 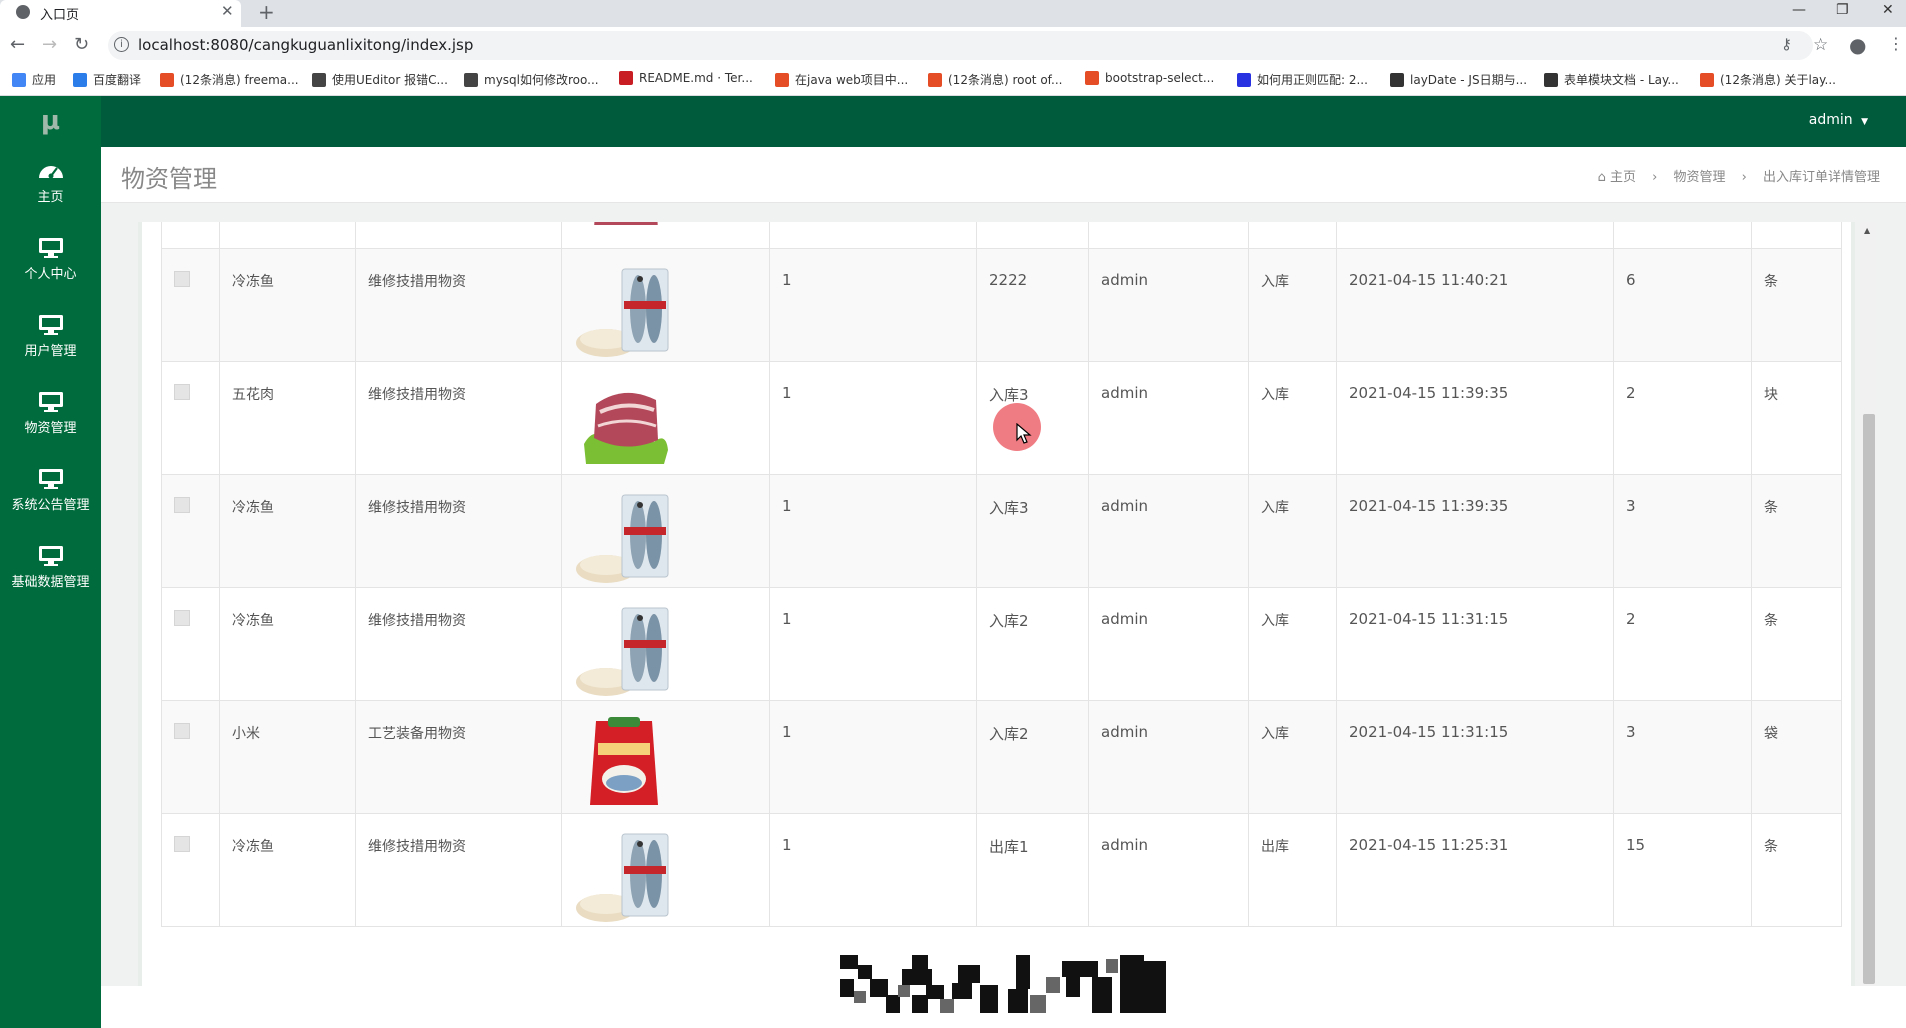 I want to click on scroll-thumb, so click(x=1869, y=699).